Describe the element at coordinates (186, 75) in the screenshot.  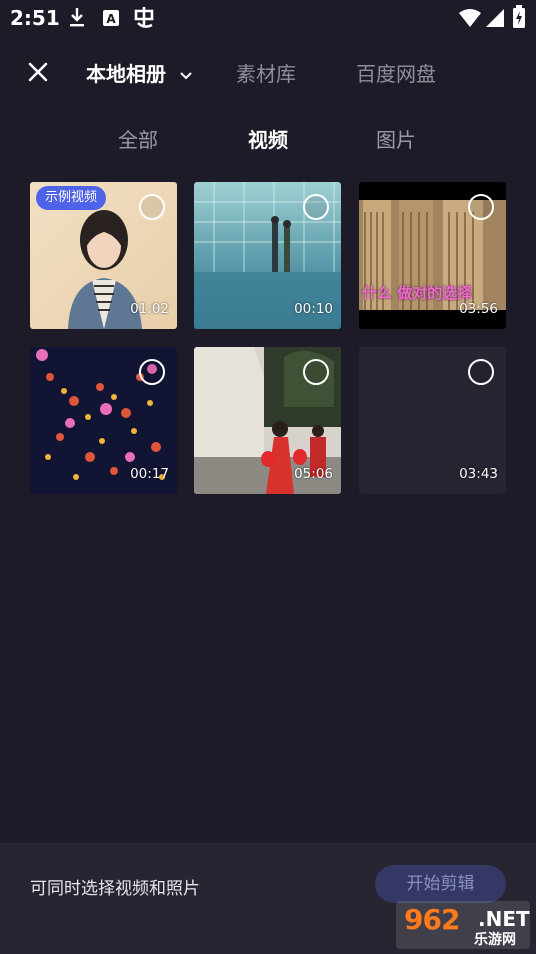
I see `chevron-down-icon` at that location.